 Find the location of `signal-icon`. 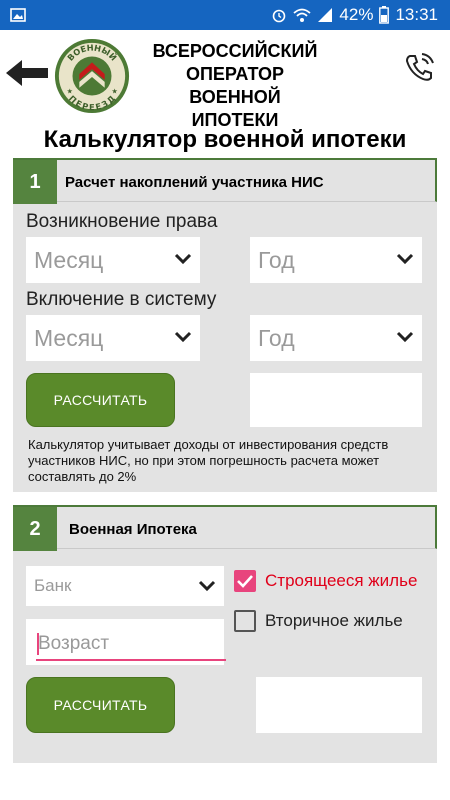

signal-icon is located at coordinates (325, 15).